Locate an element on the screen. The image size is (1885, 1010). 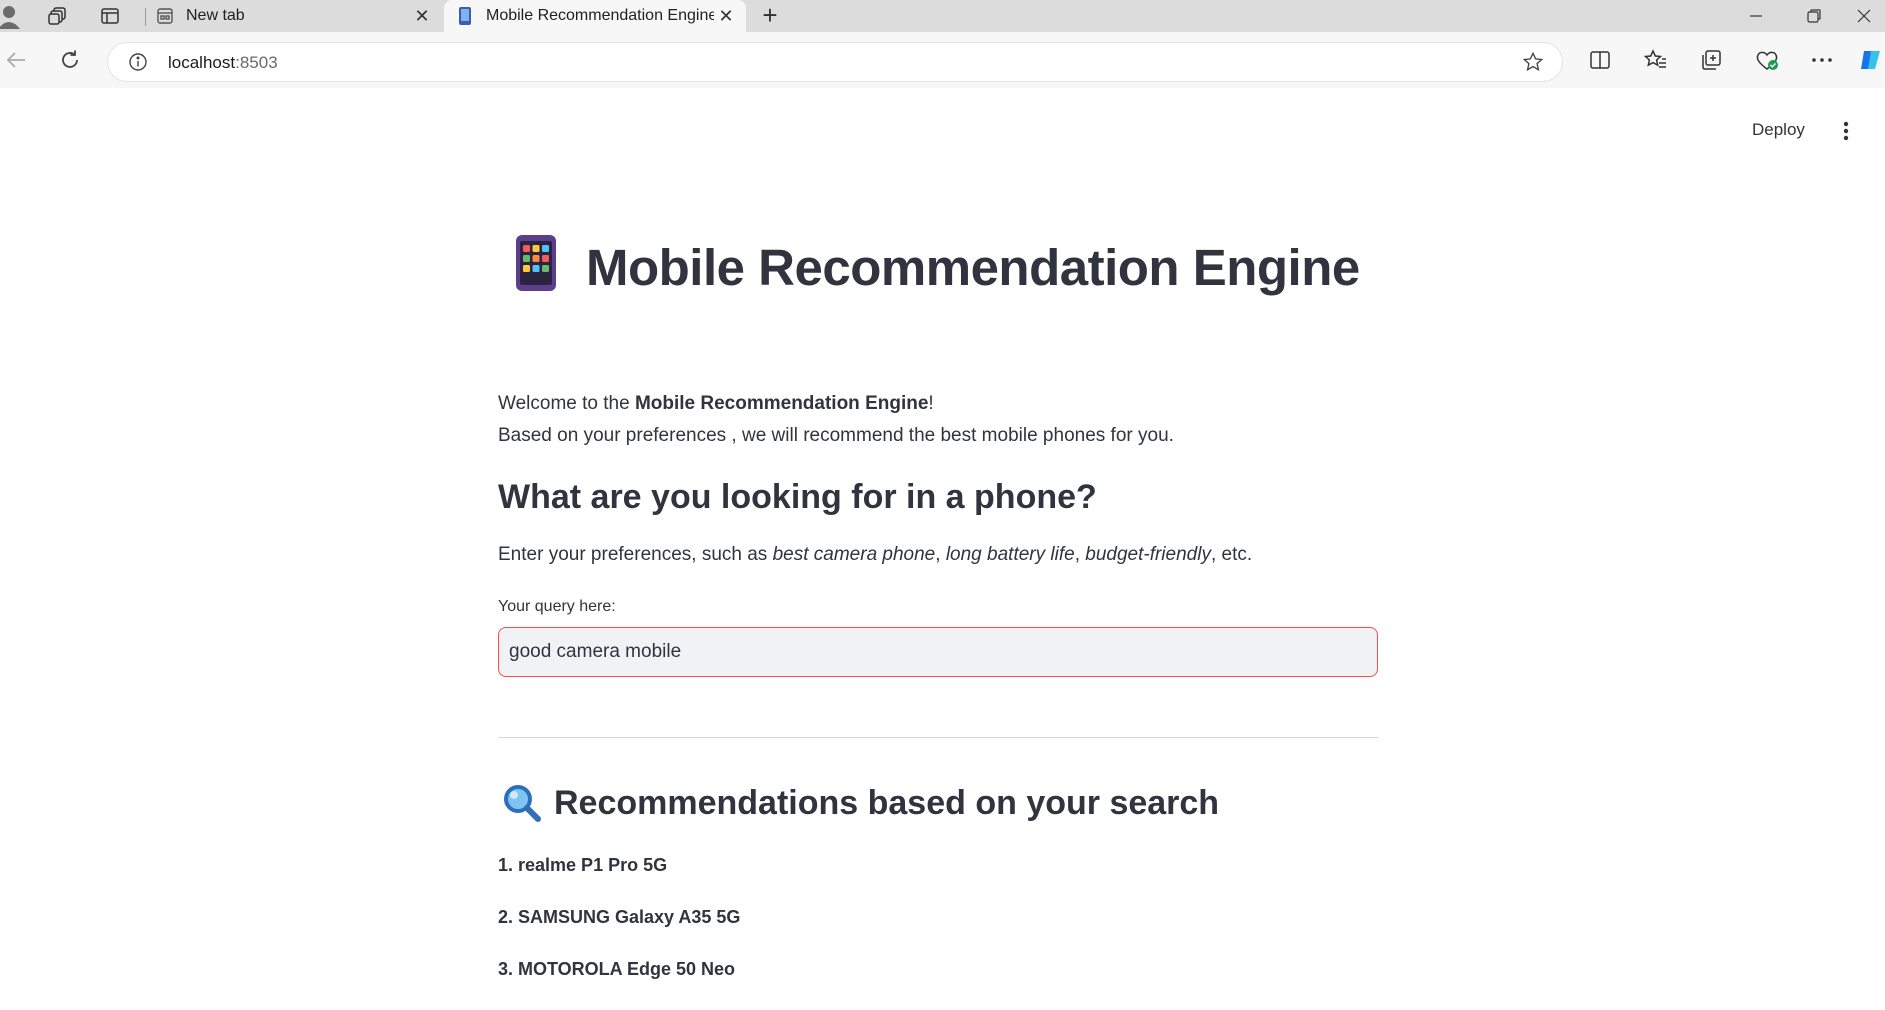
new-tab-plus-icon: + is located at coordinates (770, 16).